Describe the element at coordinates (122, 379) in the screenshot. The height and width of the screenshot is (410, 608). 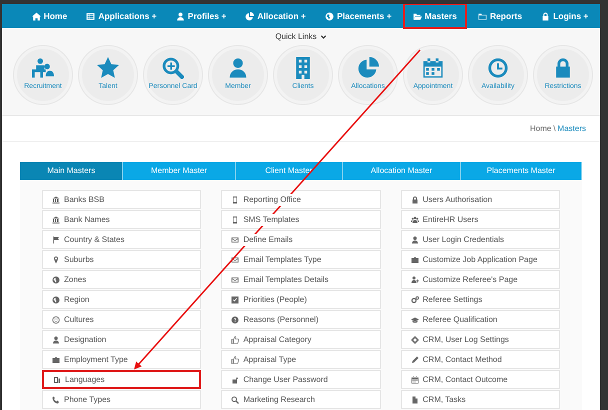
I see `master-link: Languages` at that location.